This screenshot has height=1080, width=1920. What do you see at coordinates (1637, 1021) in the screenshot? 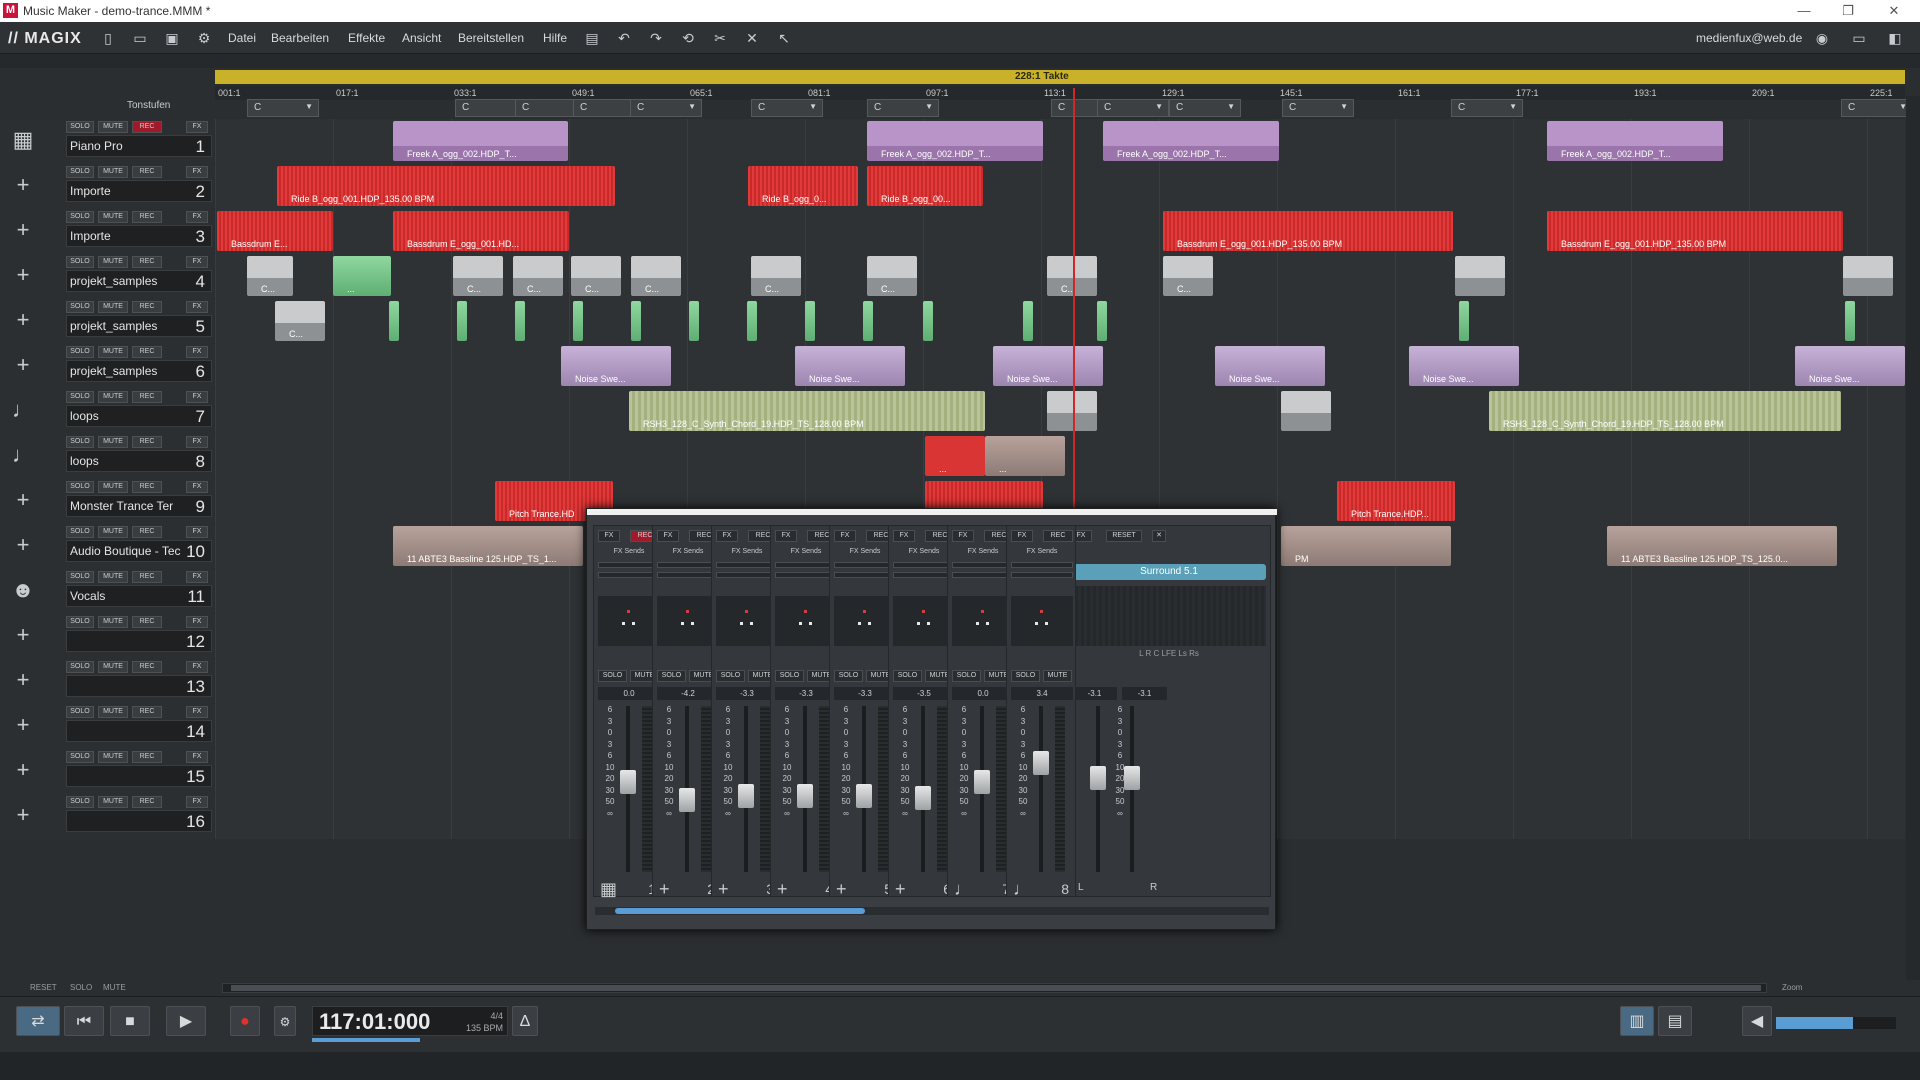
I see `arrange-view-icon: ▥` at bounding box center [1637, 1021].